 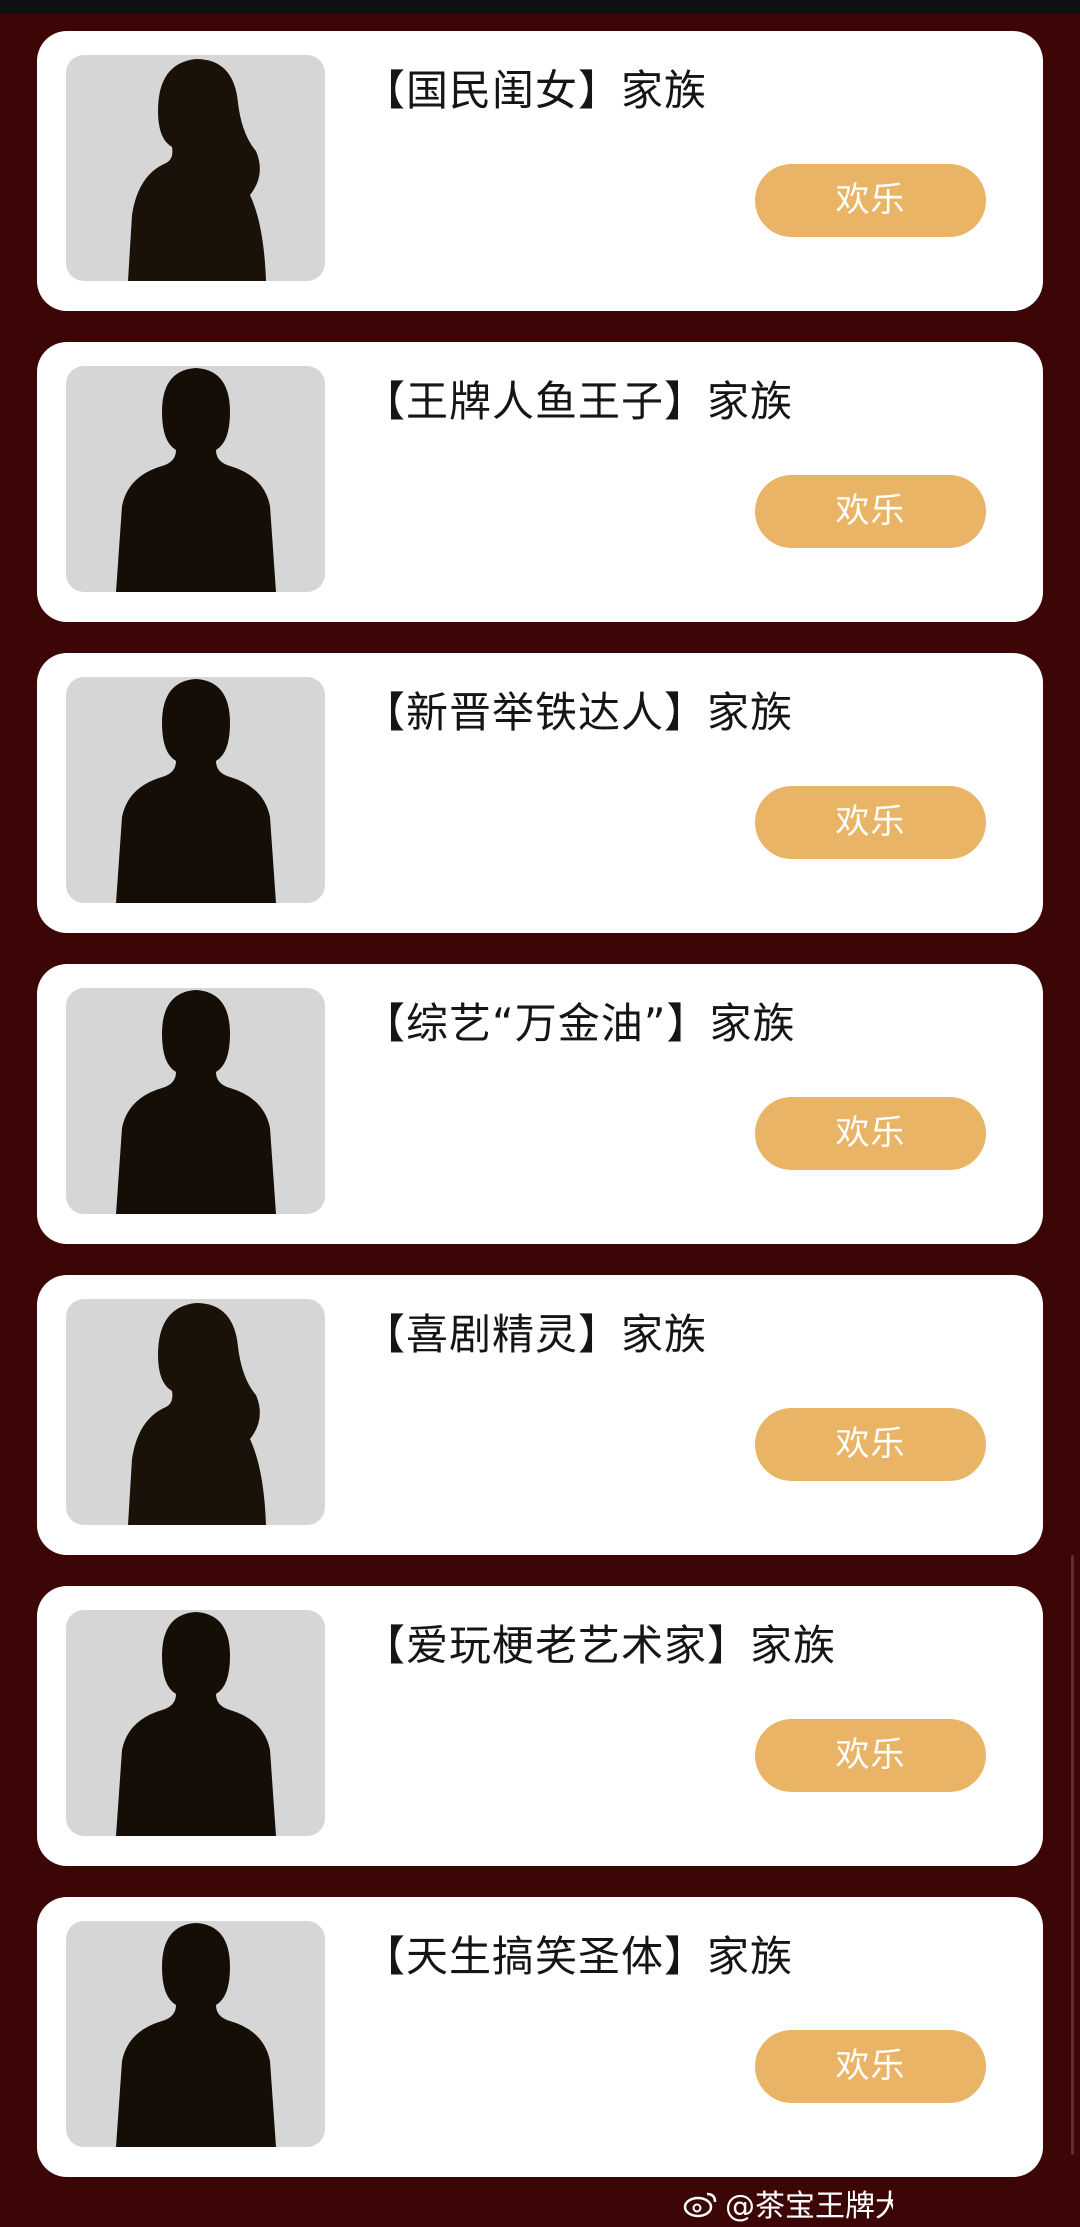 I want to click on family-card: 【天生搞笑圣体】家族 欢乐, so click(x=540, y=2037).